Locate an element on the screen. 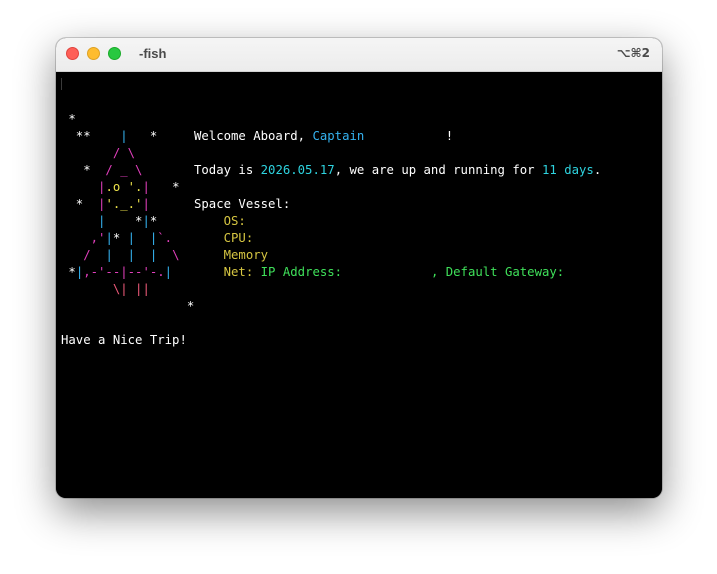  farewell-message: Have a Nice Trip! is located at coordinates (124, 340).